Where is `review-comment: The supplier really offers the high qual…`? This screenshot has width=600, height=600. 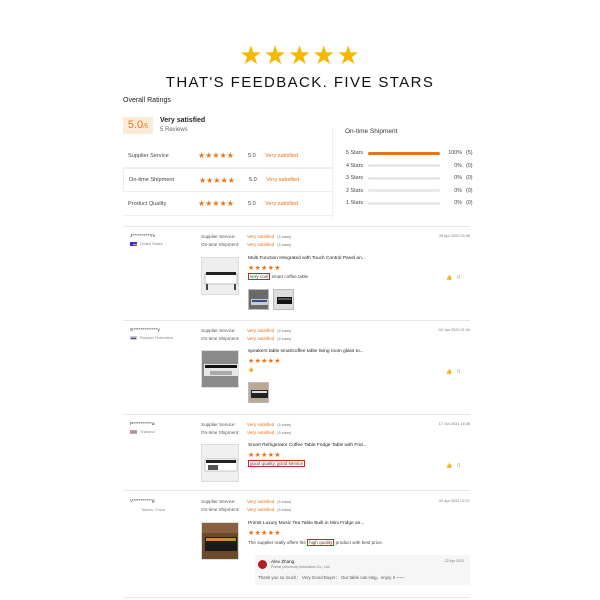 review-comment: The supplier really offers the high qual… is located at coordinates (315, 542).